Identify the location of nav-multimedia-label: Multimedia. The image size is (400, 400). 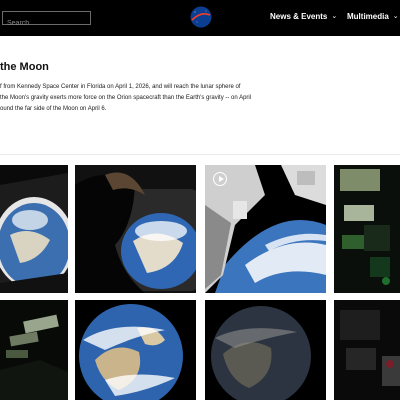
(368, 16).